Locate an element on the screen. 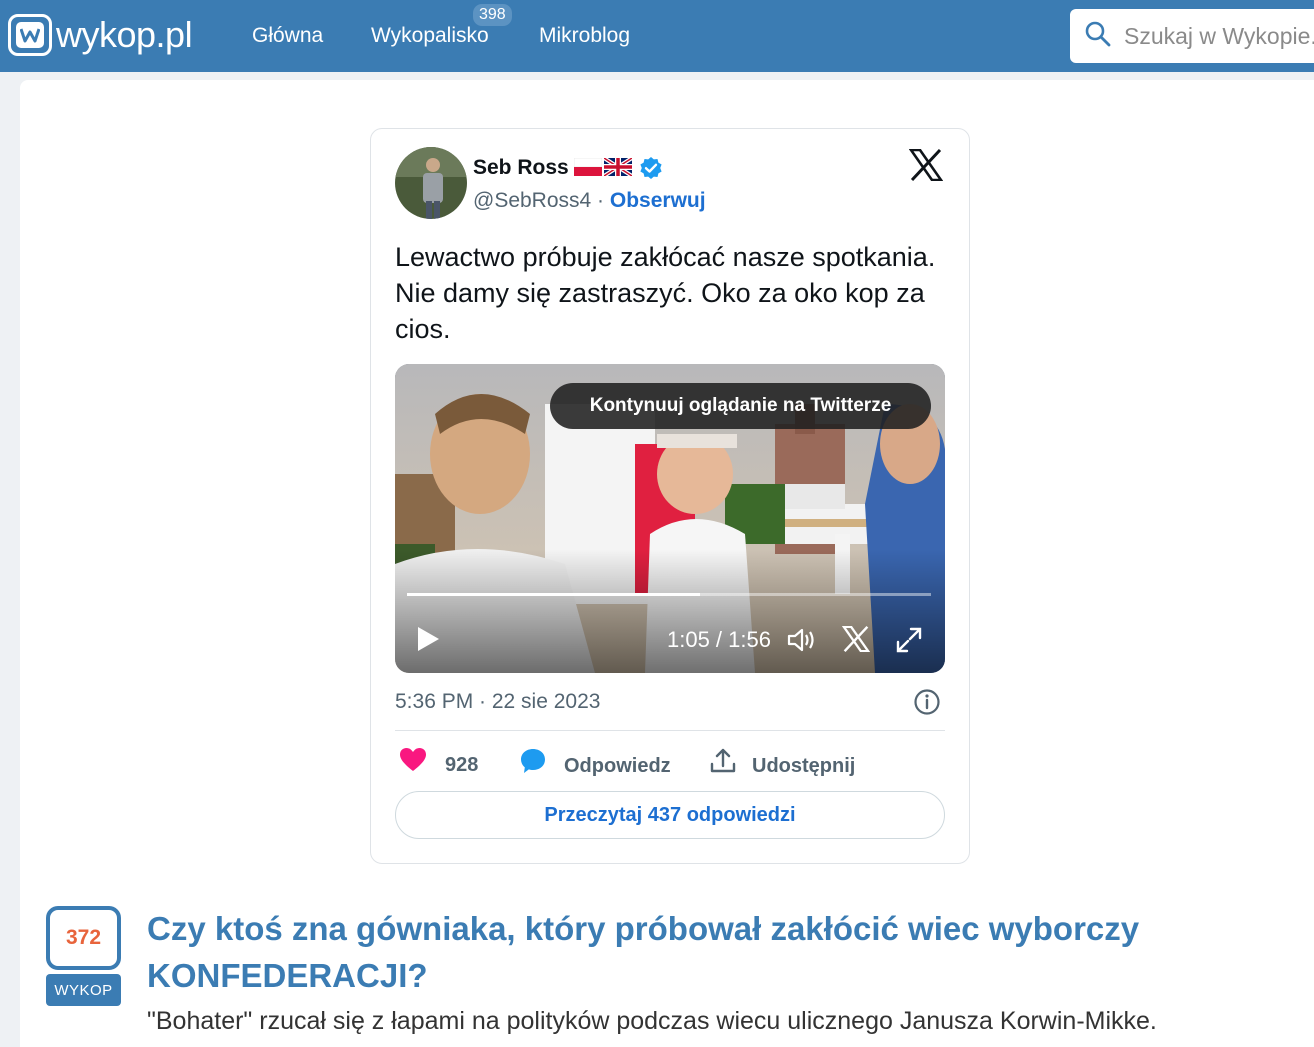 Image resolution: width=1314 pixels, height=1047 pixels. logo-text: wykop.pl is located at coordinates (124, 34).